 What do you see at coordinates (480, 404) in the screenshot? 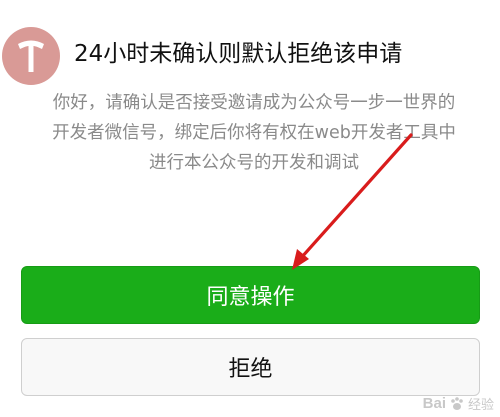
I see `watermark-suffix: 经验` at bounding box center [480, 404].